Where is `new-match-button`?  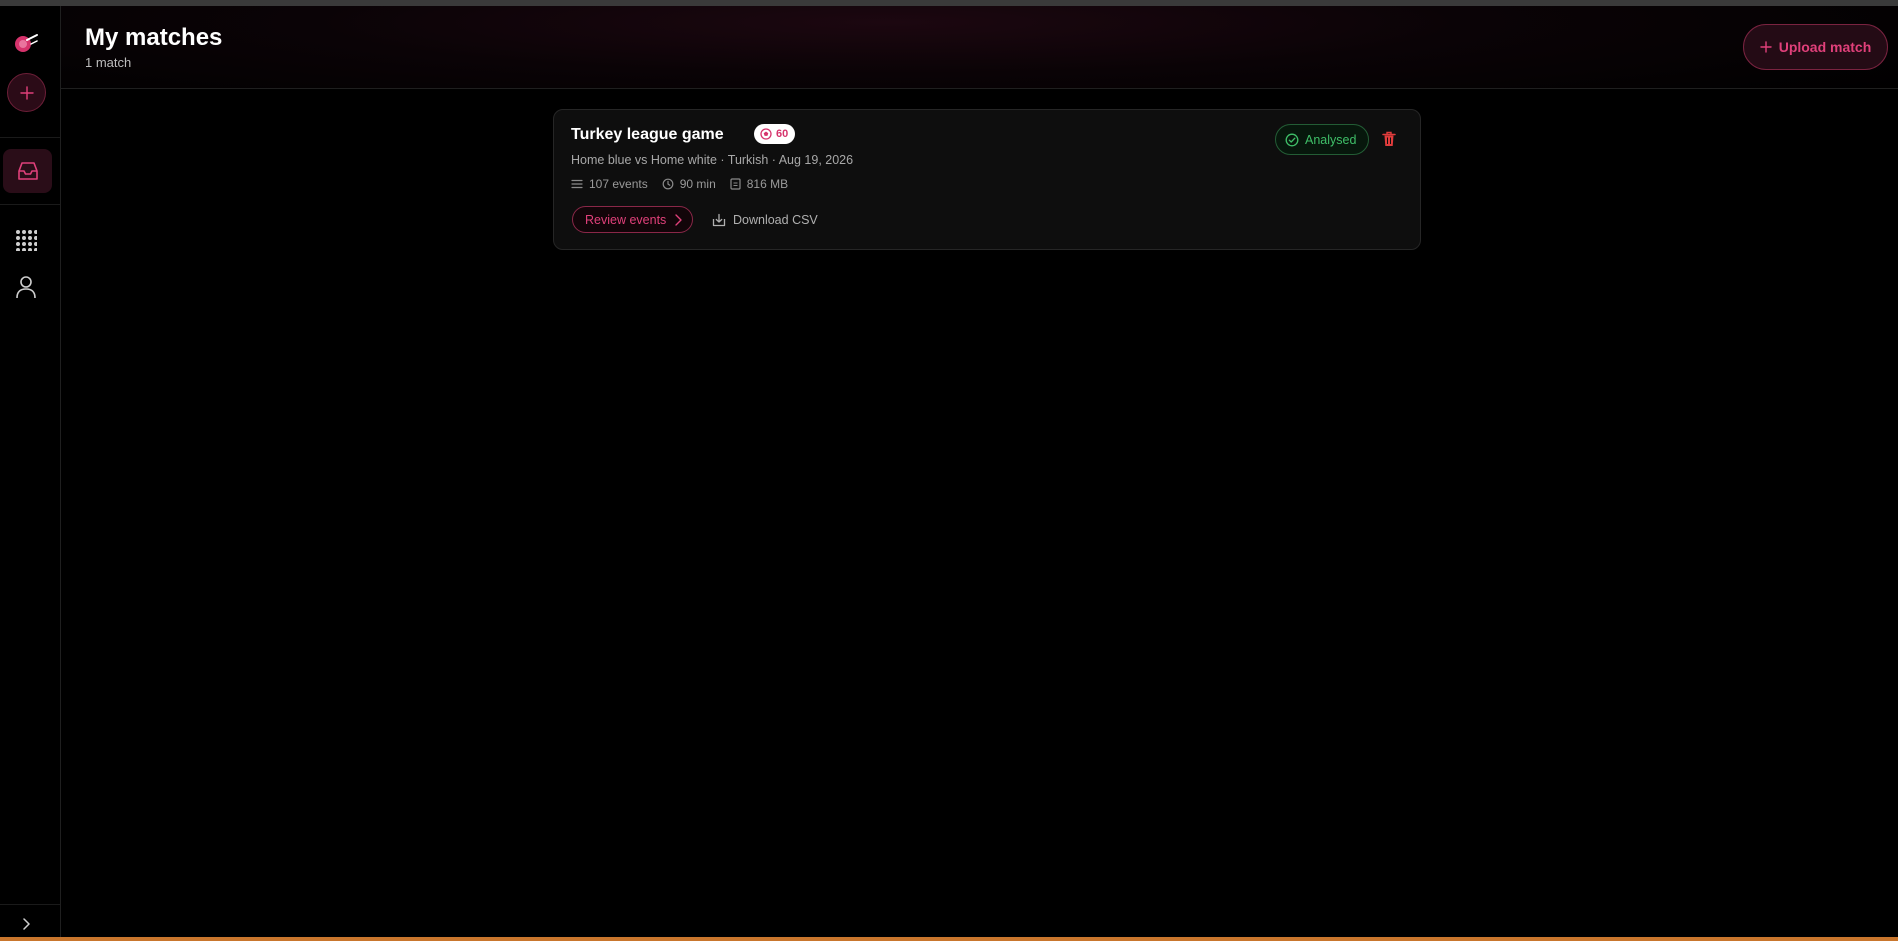
new-match-button is located at coordinates (26, 92).